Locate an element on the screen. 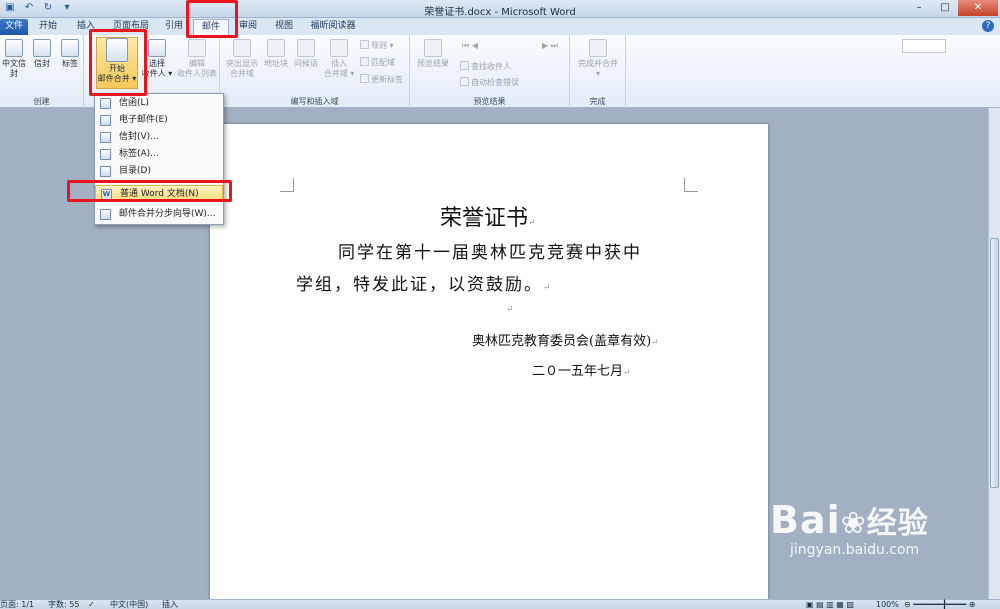 The image size is (1000, 609). annotation-box-start-mail-merge is located at coordinates (118, 62).